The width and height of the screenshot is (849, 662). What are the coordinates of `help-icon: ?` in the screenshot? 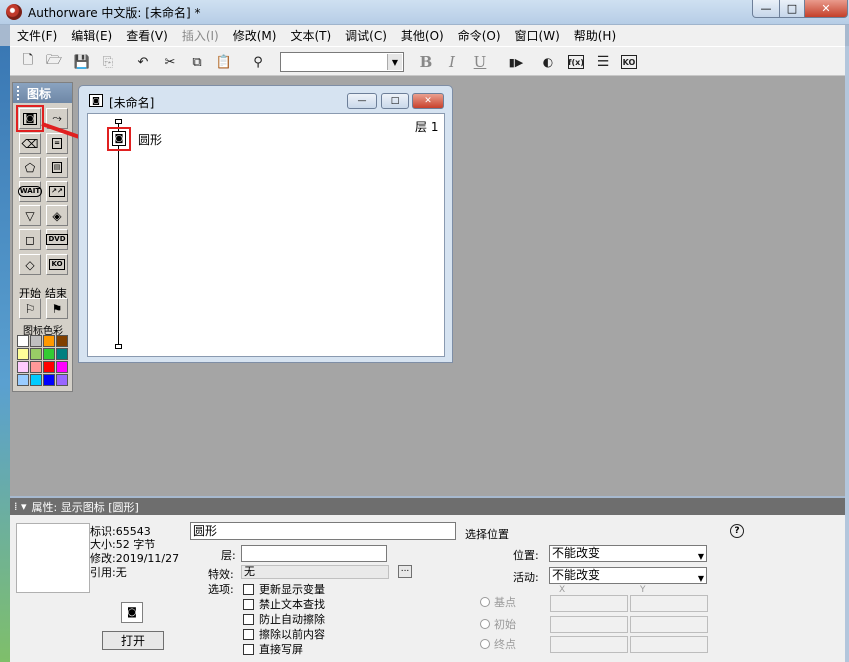 It's located at (737, 531).